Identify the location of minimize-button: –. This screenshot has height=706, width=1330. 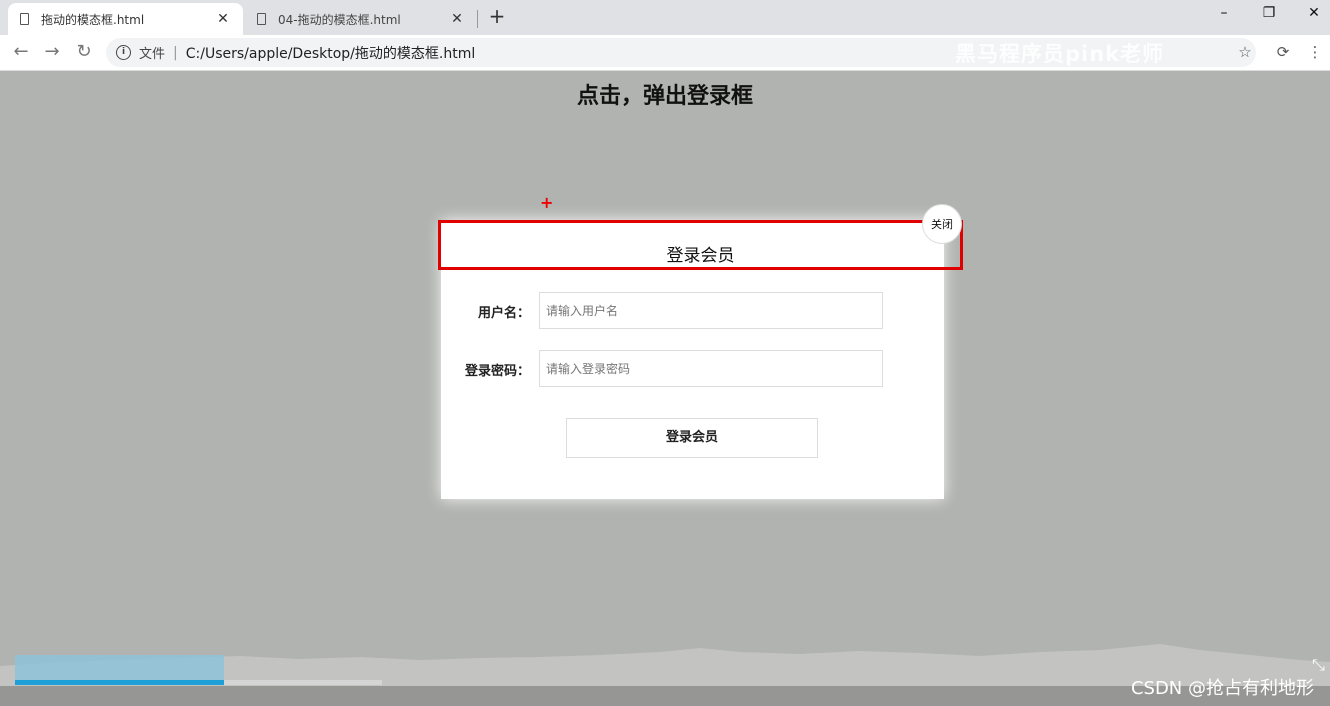
(1224, 13).